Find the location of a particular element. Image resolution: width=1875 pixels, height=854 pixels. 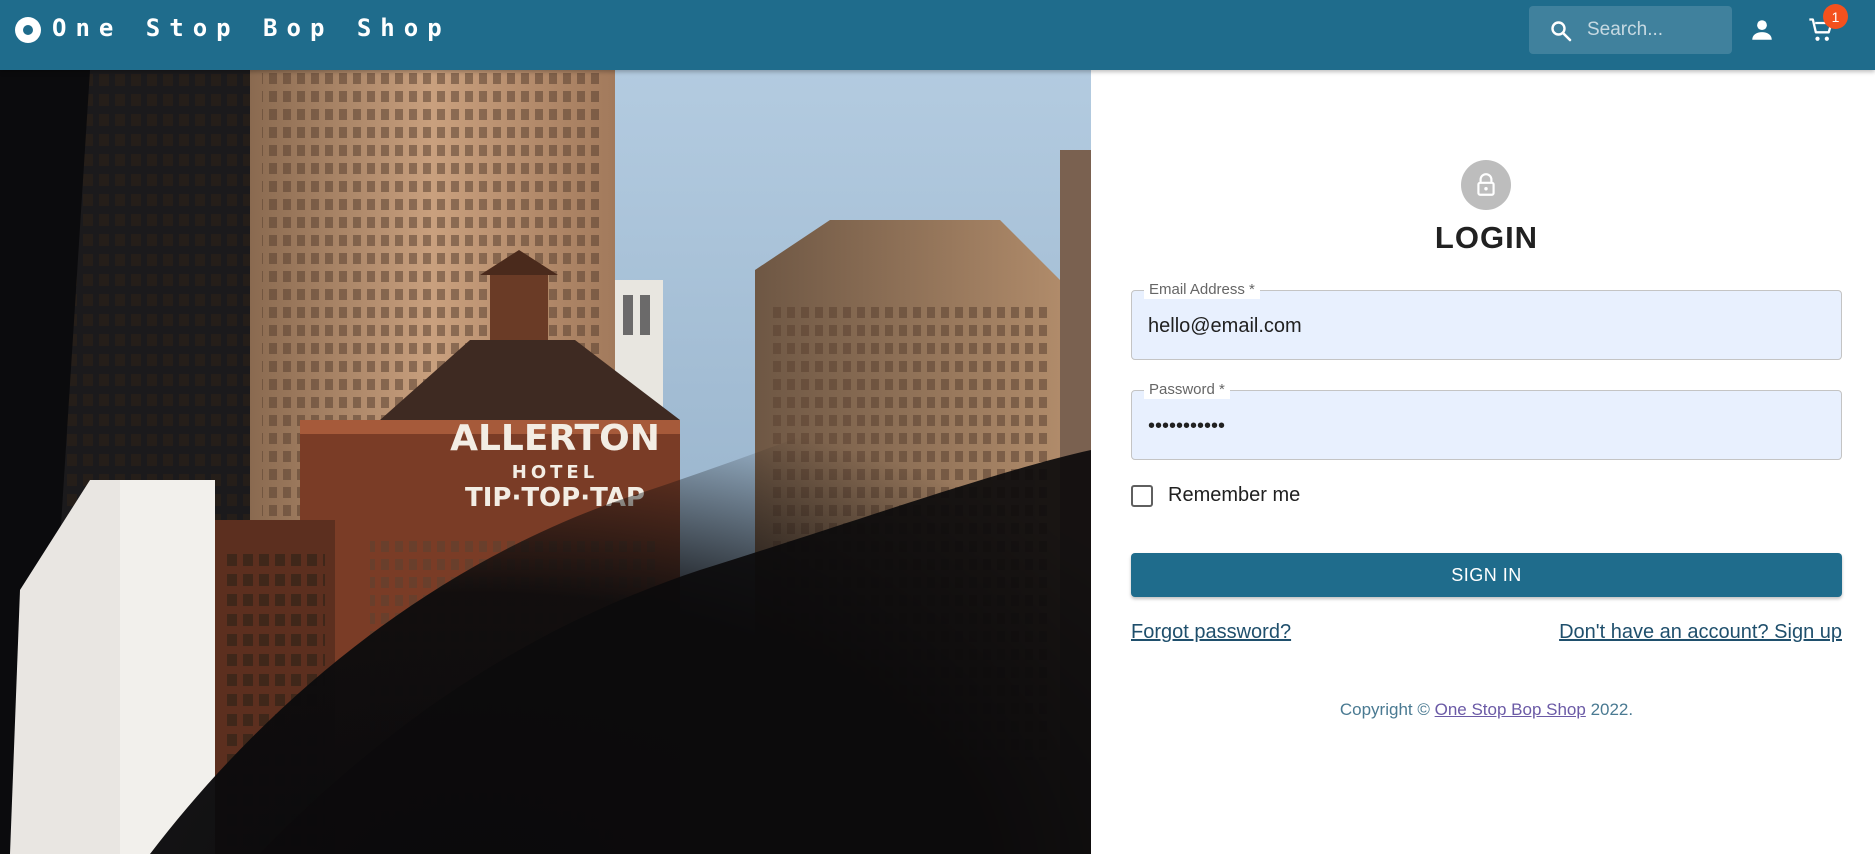

login-title: LOGIN is located at coordinates (1486, 237).